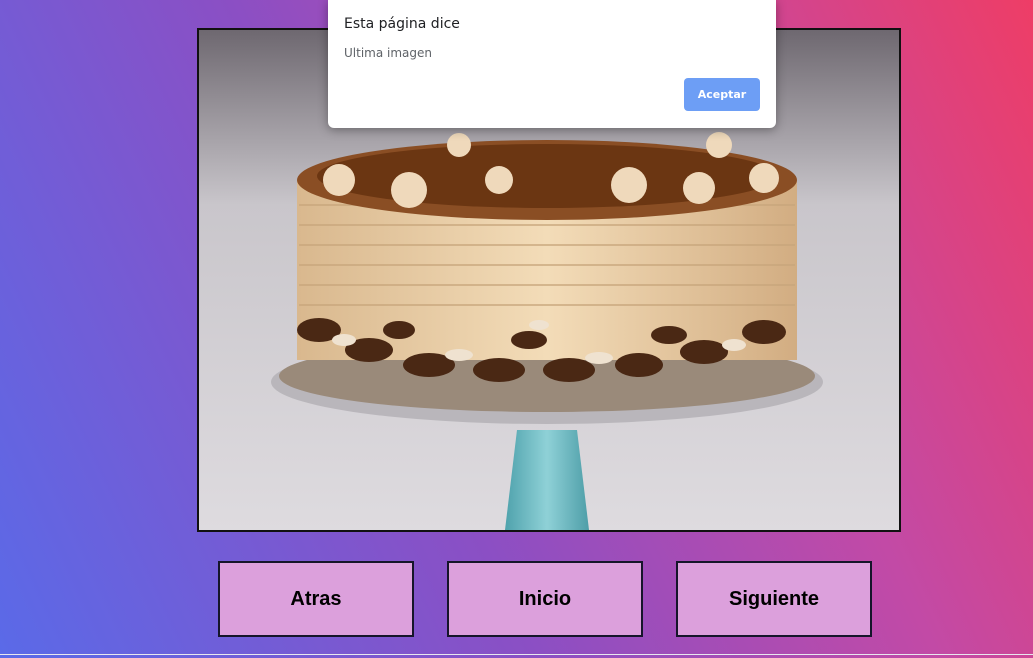 The height and width of the screenshot is (658, 1033). Describe the element at coordinates (316, 599) in the screenshot. I see `back-button: Atras` at that location.